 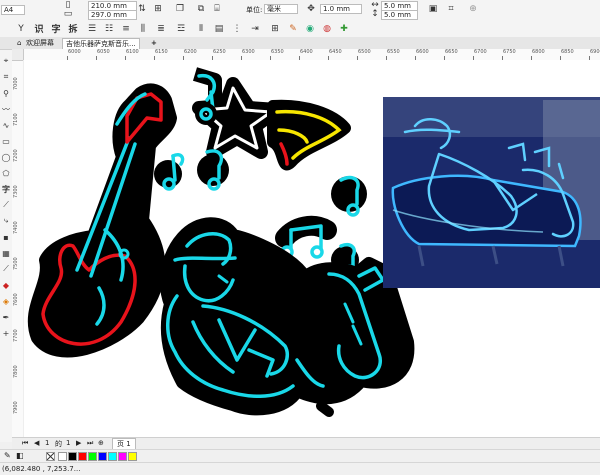 I want to click on vruler-tick-label: 7800, so click(x=16, y=371).